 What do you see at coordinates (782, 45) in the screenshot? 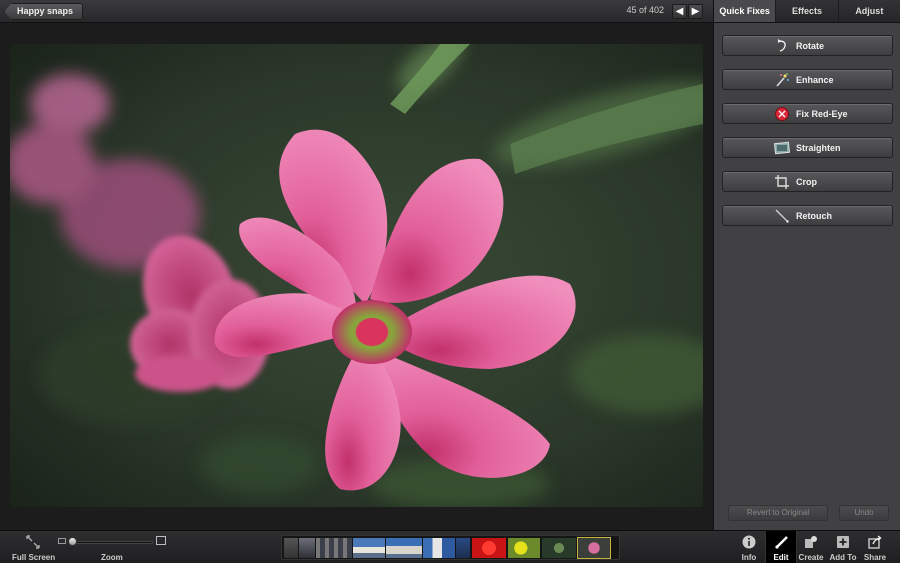
I see `rotate-icon` at bounding box center [782, 45].